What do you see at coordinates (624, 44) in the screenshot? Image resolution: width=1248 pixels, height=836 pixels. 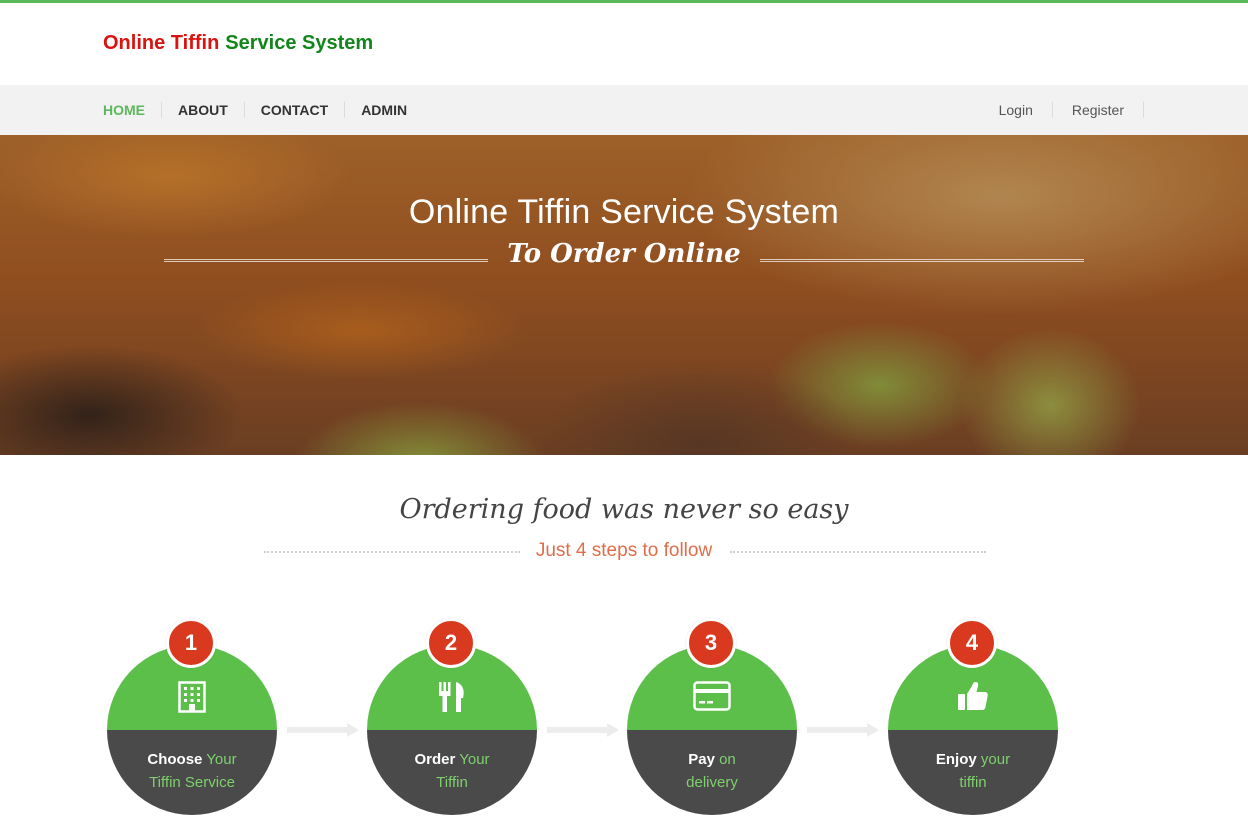 I see `brand-bar: Online Tiffin Service System` at bounding box center [624, 44].